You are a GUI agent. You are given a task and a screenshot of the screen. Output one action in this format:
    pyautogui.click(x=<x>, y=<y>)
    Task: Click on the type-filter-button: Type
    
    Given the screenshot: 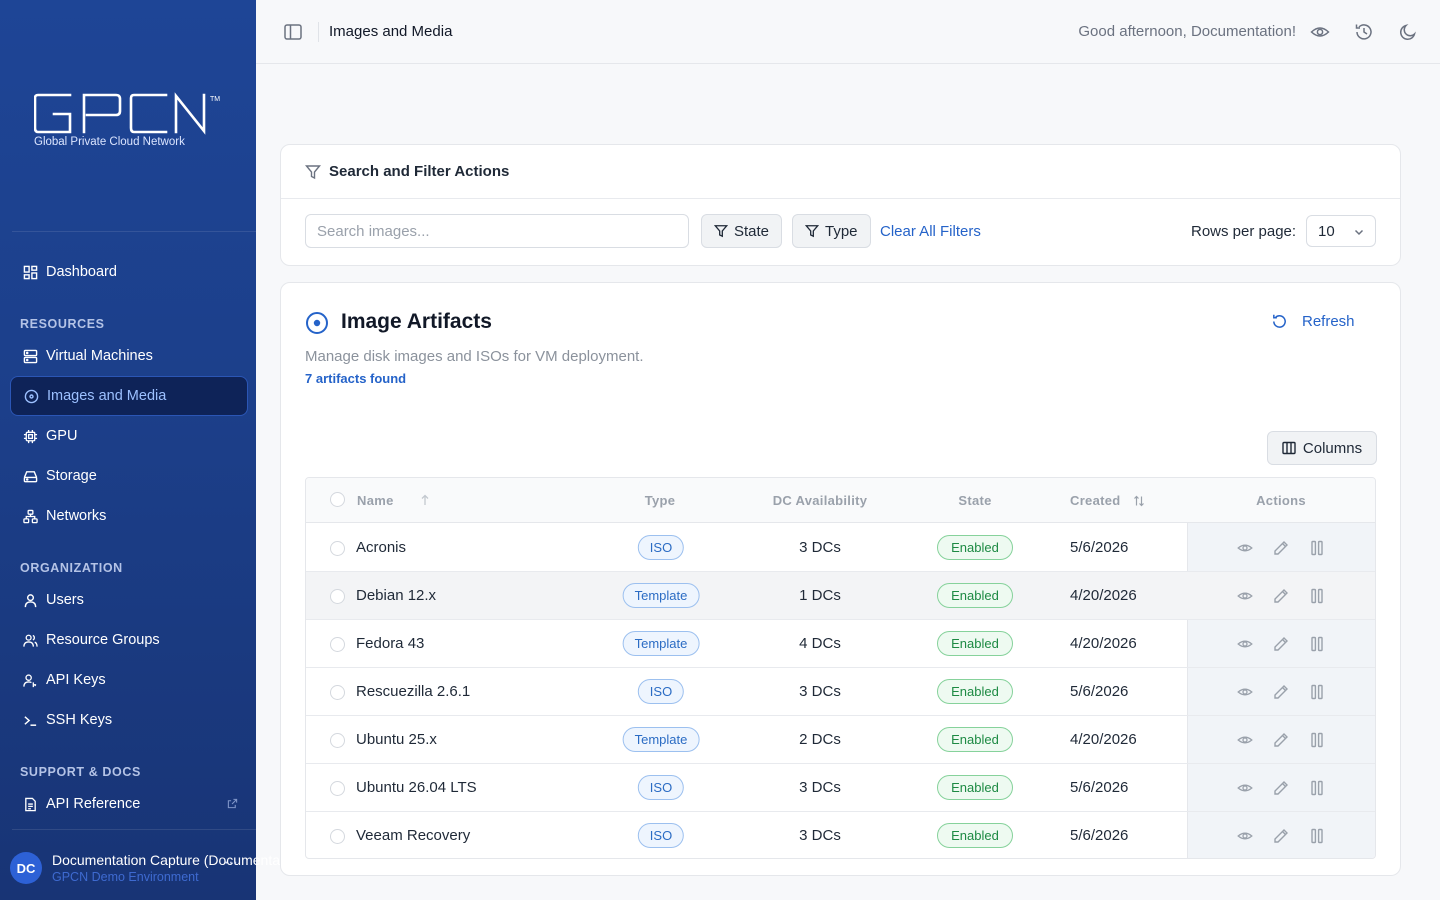 What is the action you would take?
    pyautogui.click(x=831, y=231)
    